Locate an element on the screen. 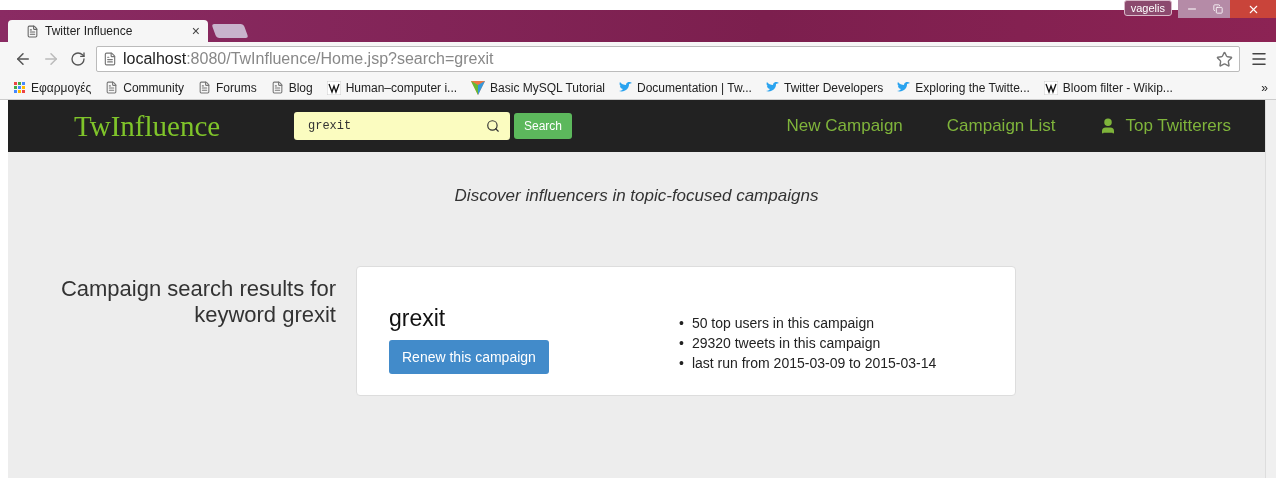 This screenshot has height=478, width=1276. renew-button: Renew this campaign is located at coordinates (469, 357).